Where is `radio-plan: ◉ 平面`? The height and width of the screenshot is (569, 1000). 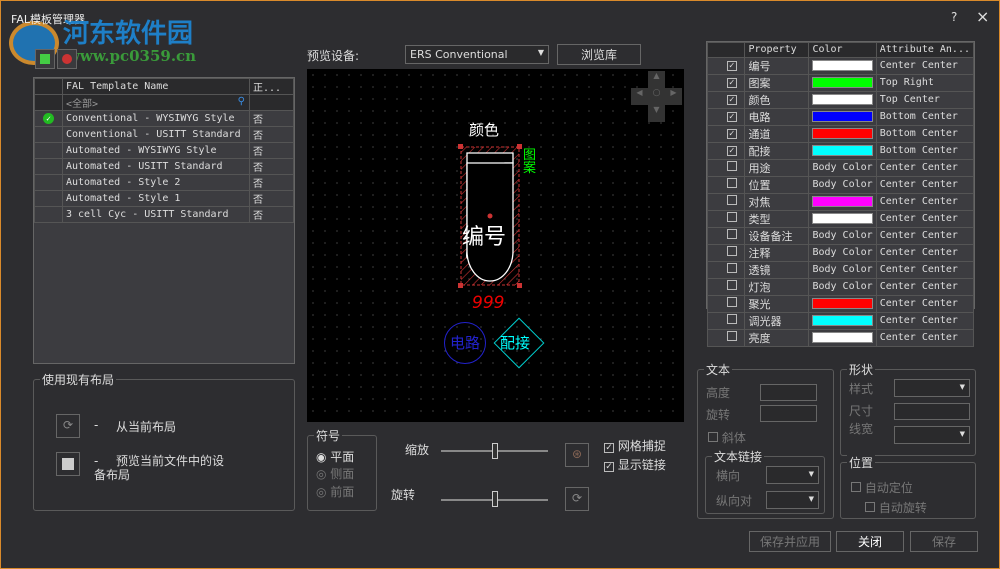
radio-plan: ◉ 平面 is located at coordinates (335, 456).